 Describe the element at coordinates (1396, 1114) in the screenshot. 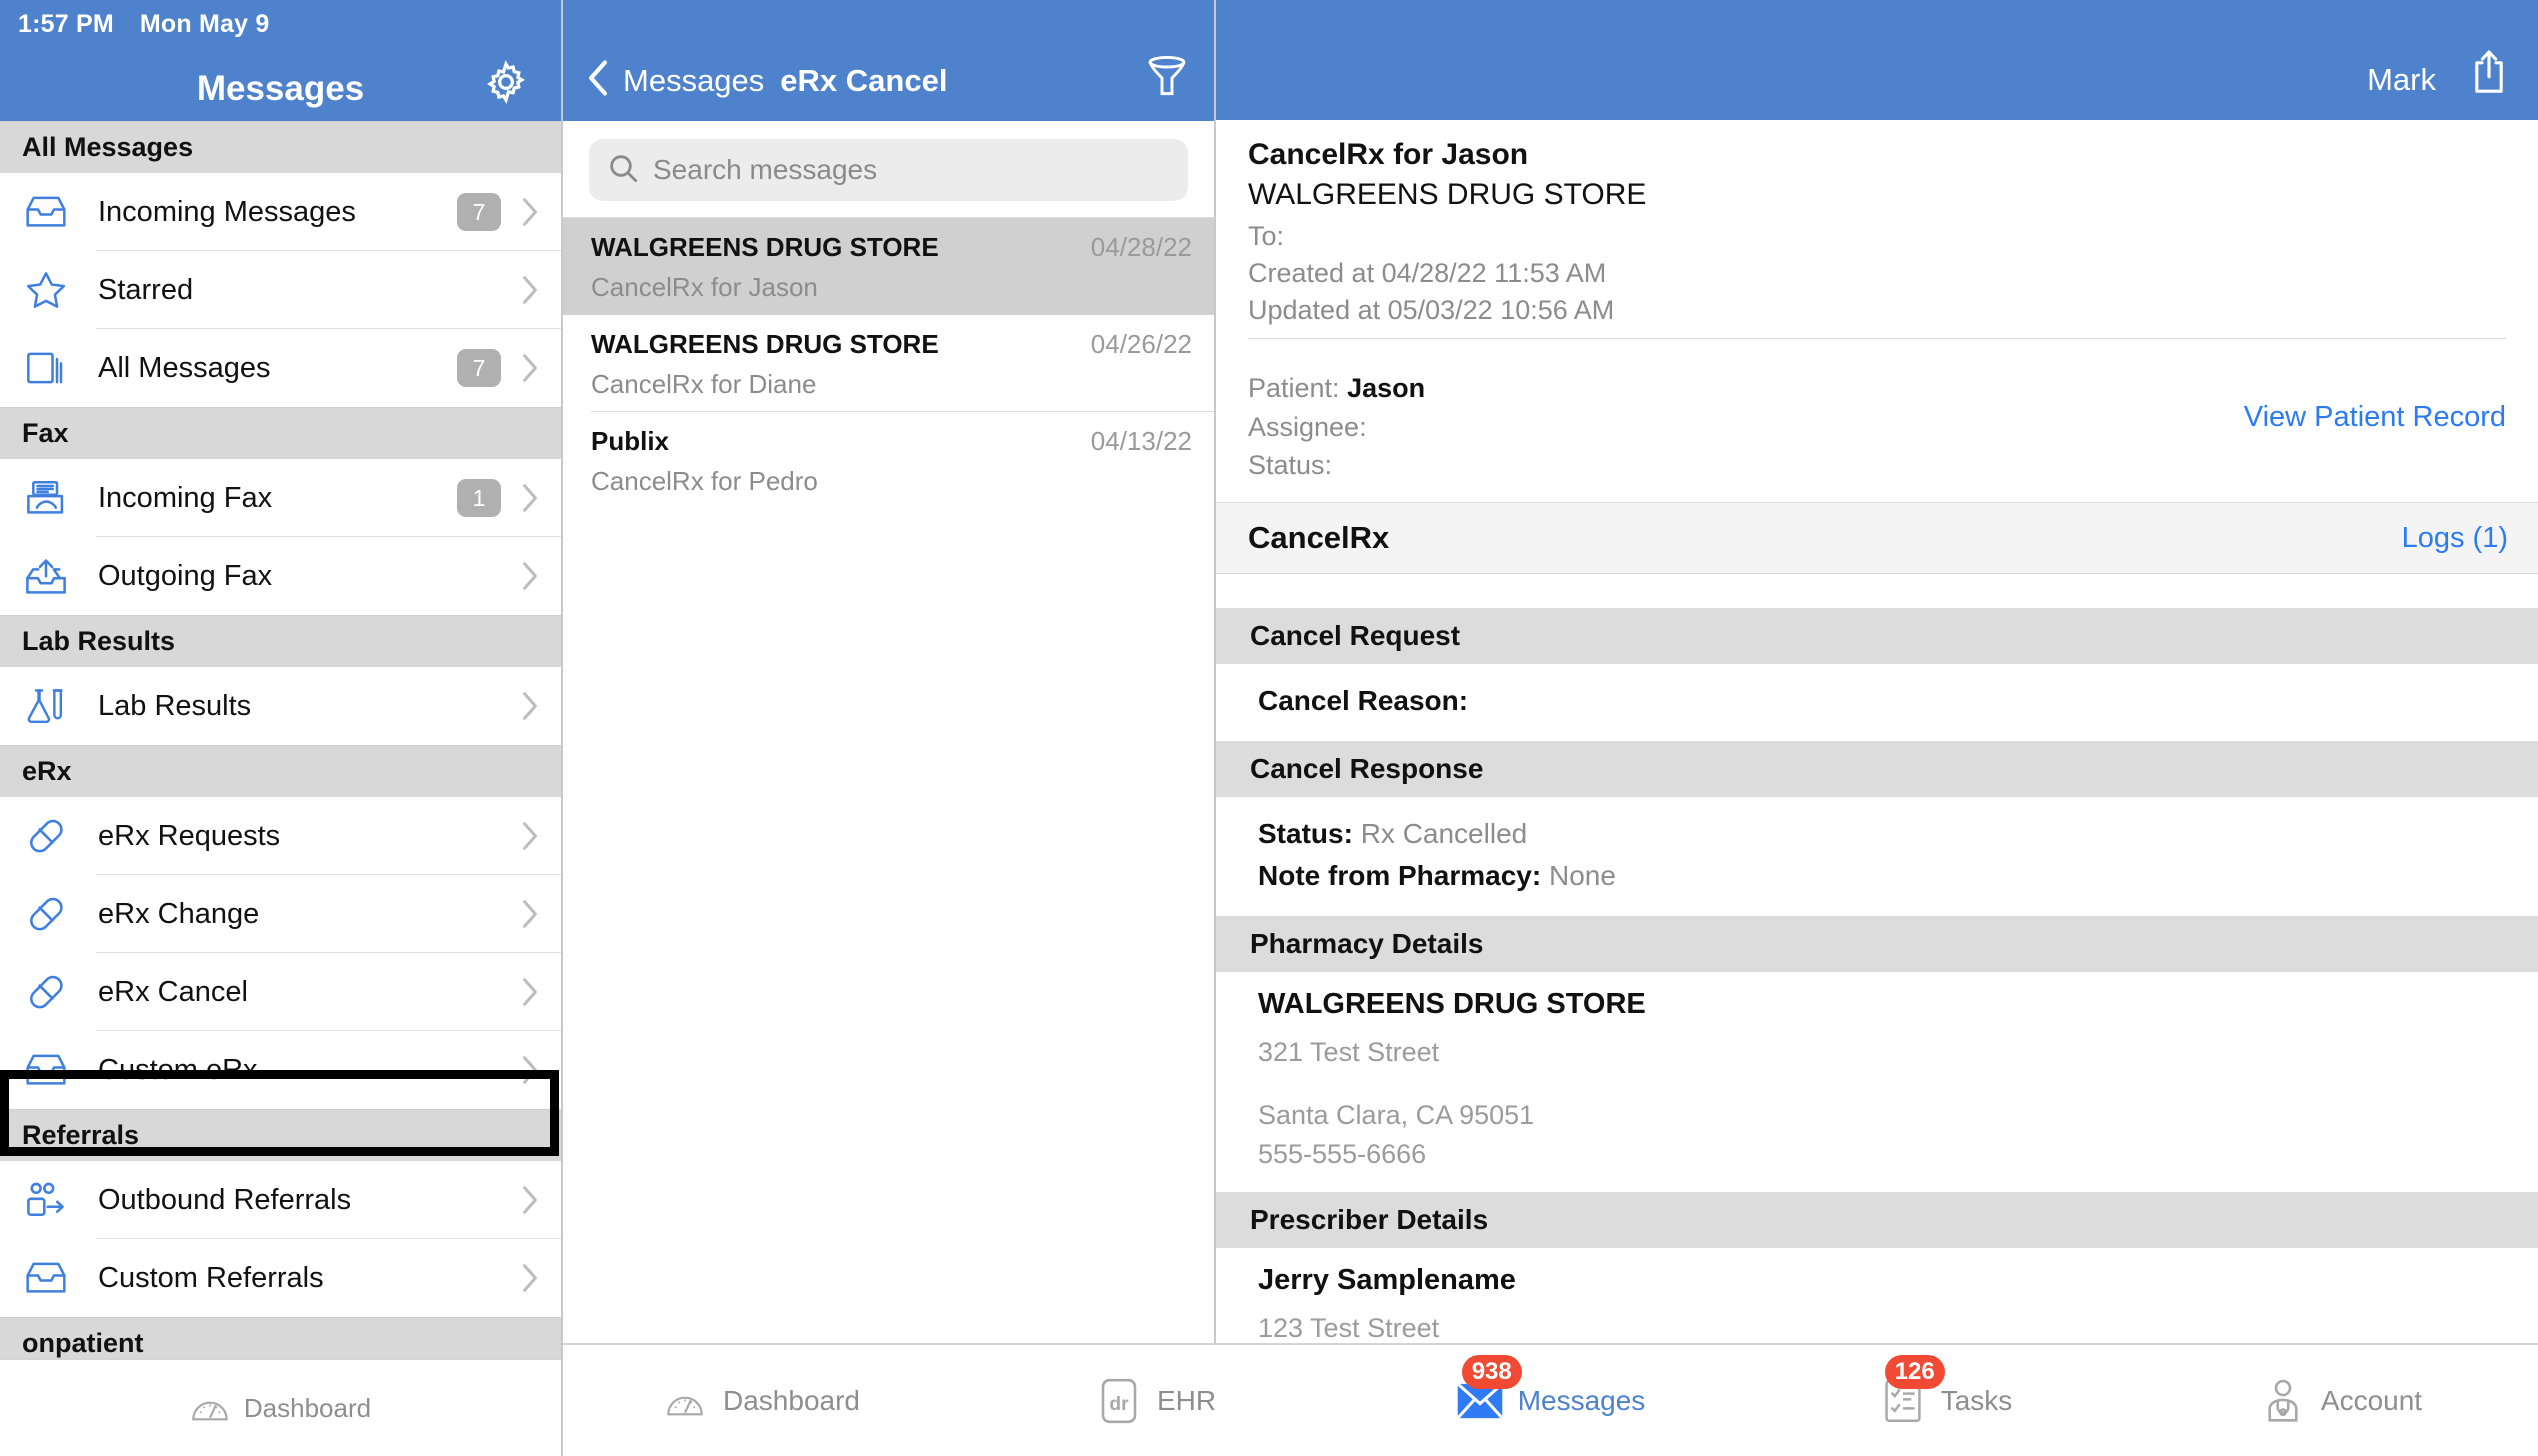

I see `pharmacy-city: Santa Clara, CA 95051` at that location.